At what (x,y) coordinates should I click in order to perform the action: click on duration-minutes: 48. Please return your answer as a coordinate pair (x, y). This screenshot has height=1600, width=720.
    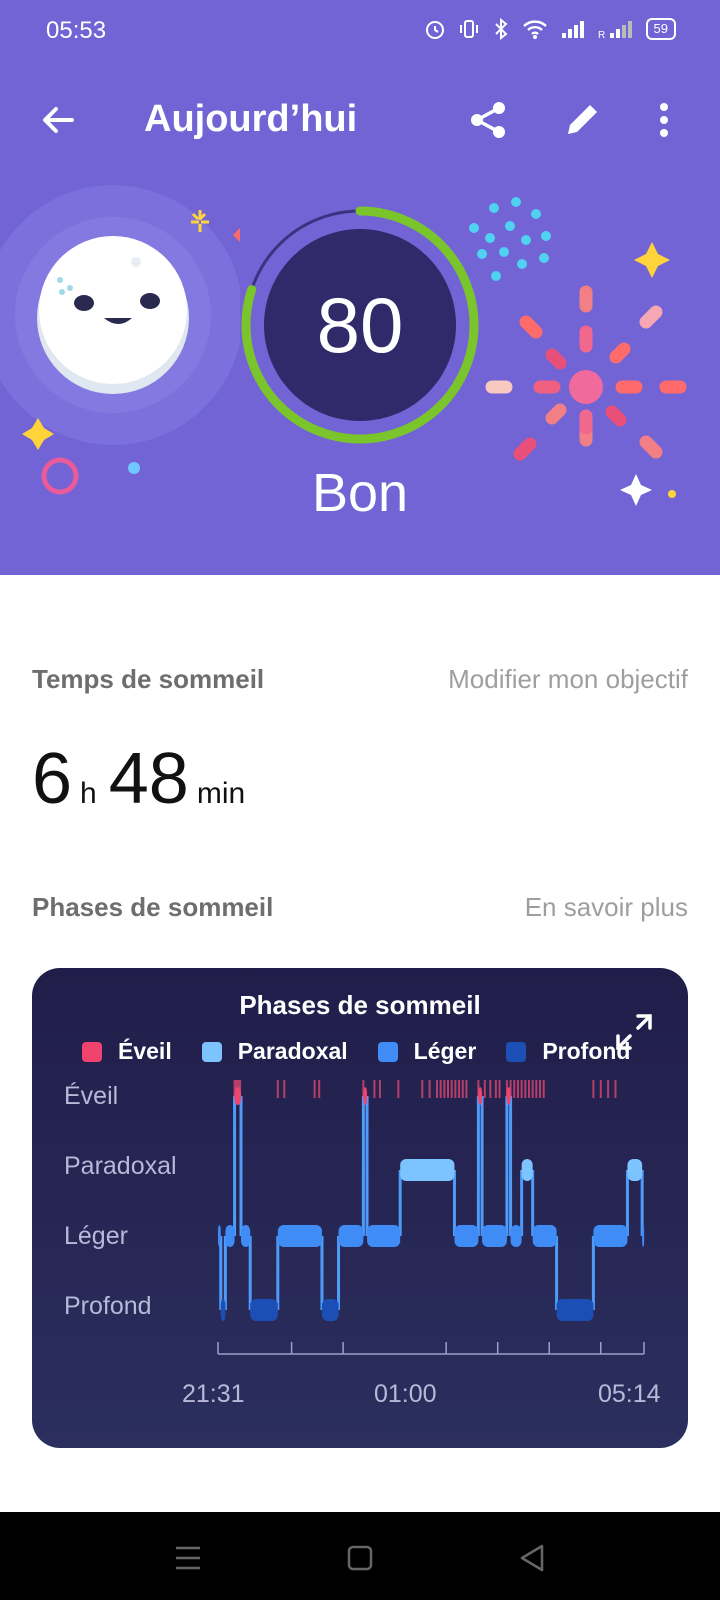
    Looking at the image, I should click on (148, 779).